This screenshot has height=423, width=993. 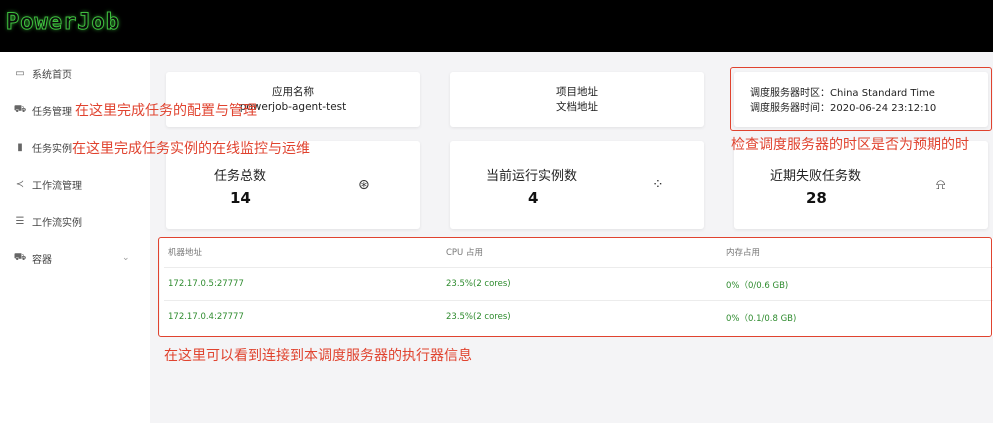 I want to click on monitor-icon: ▭, so click(x=20, y=73).